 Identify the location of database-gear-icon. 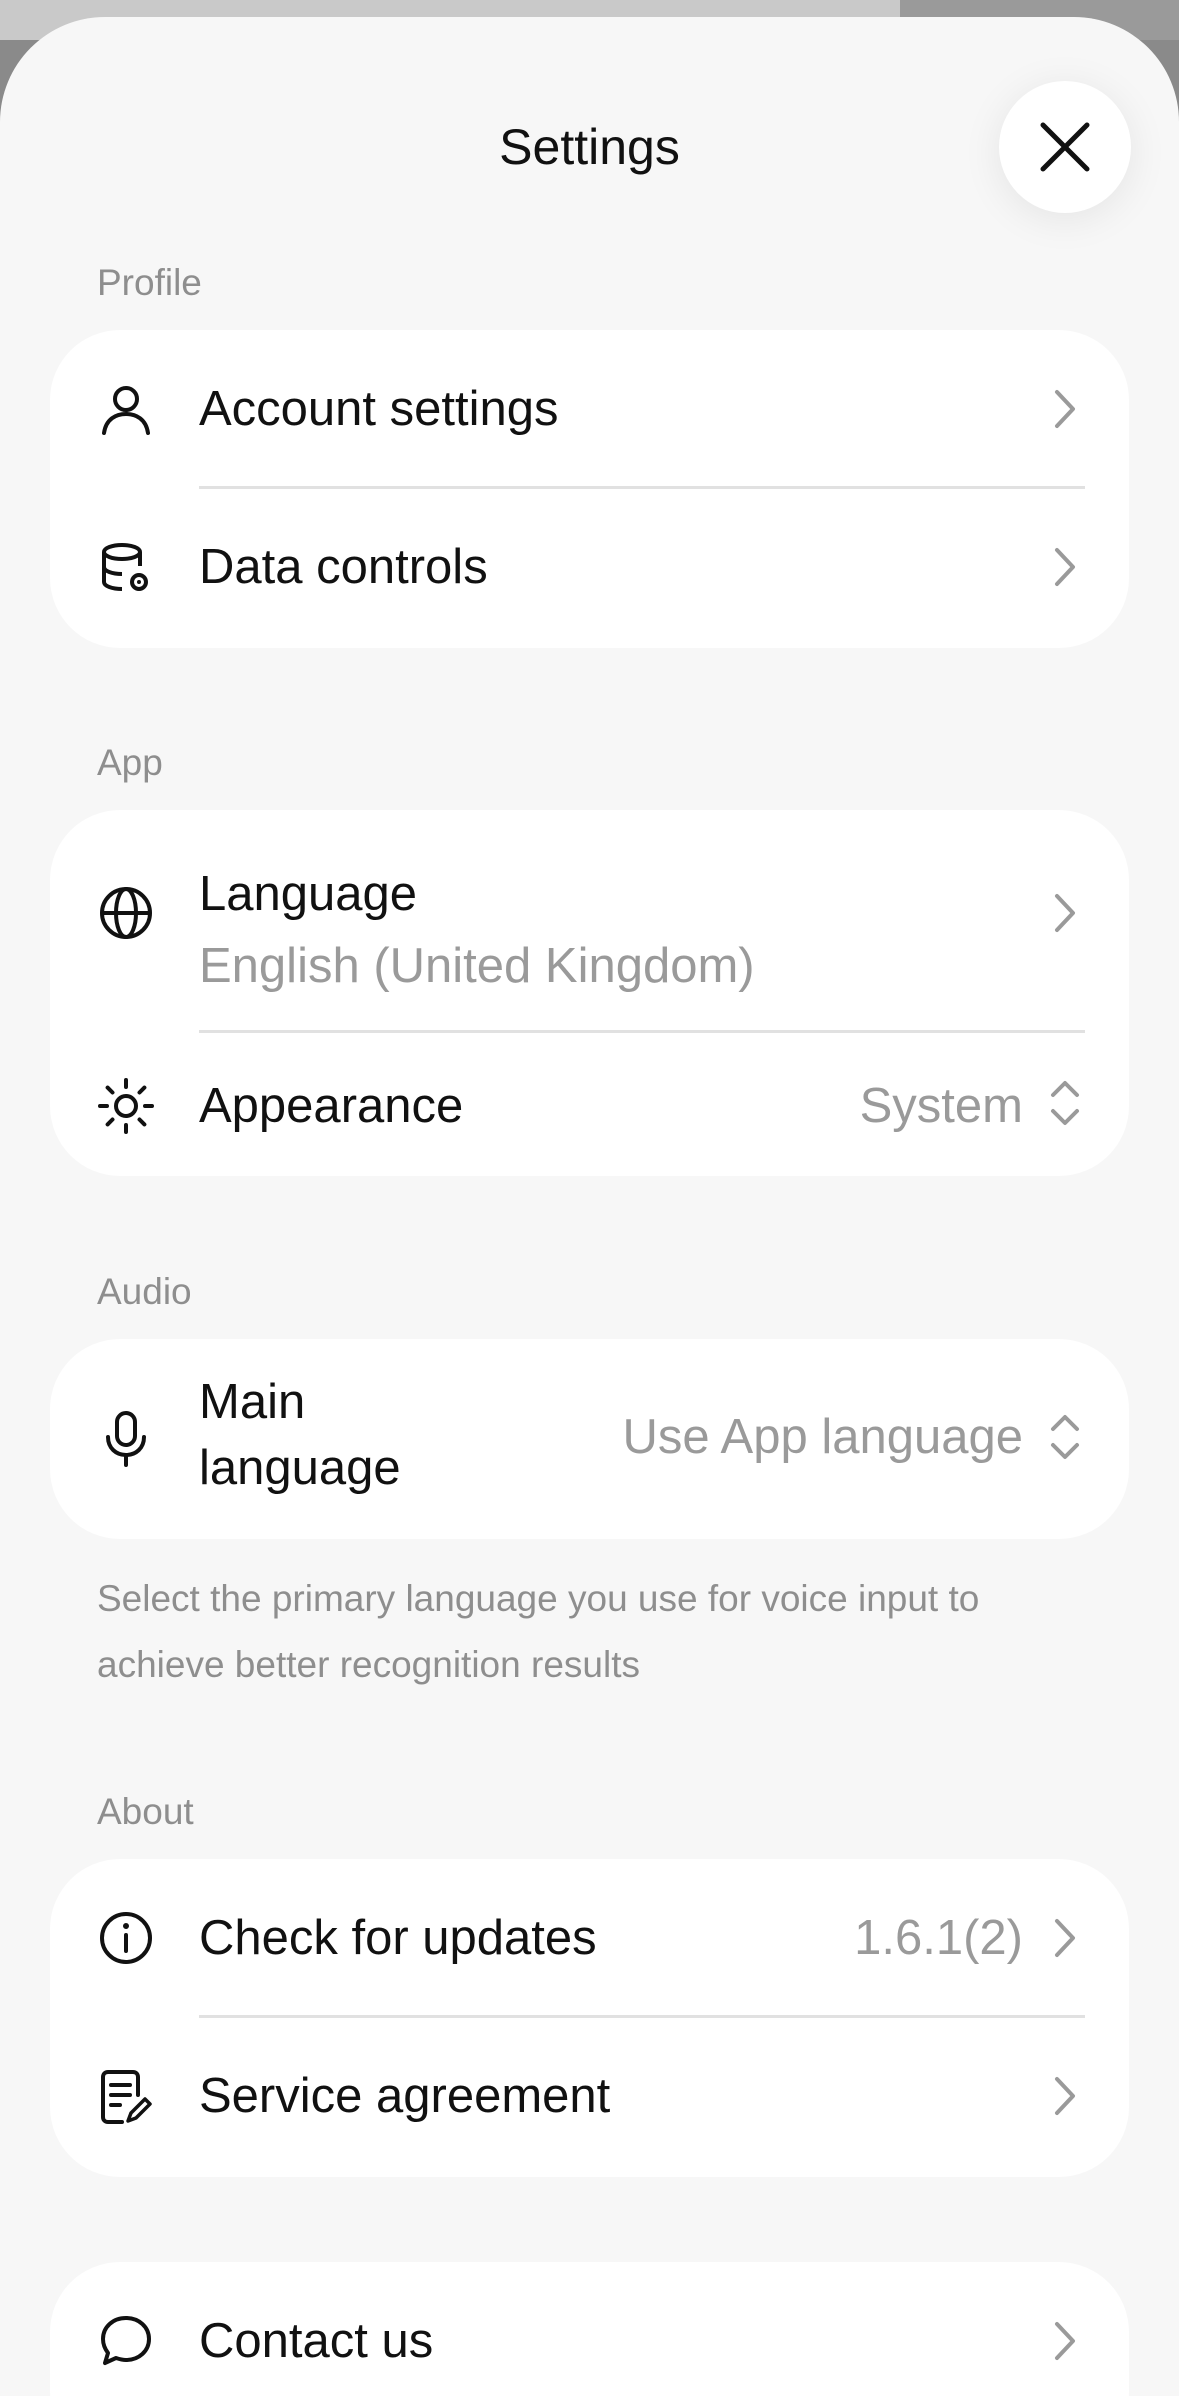
(125, 567).